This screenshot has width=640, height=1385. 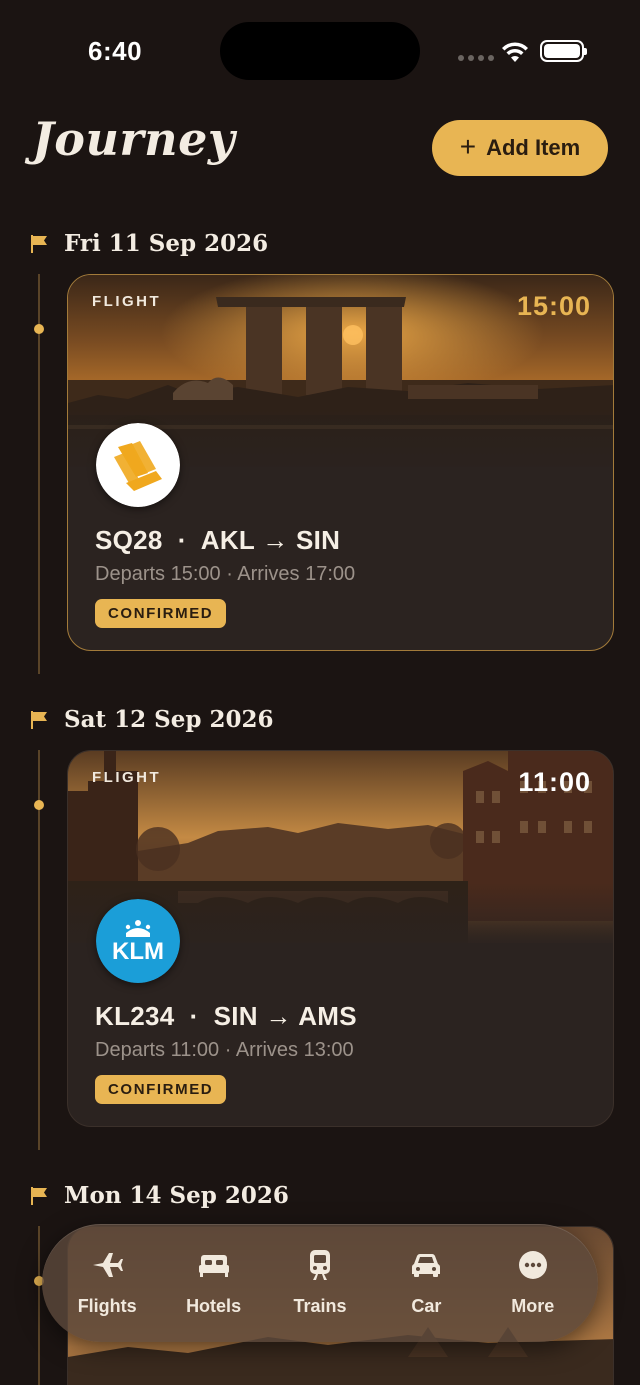 What do you see at coordinates (176, 1195) in the screenshot?
I see `day-label: Mon 14 Sep 2026` at bounding box center [176, 1195].